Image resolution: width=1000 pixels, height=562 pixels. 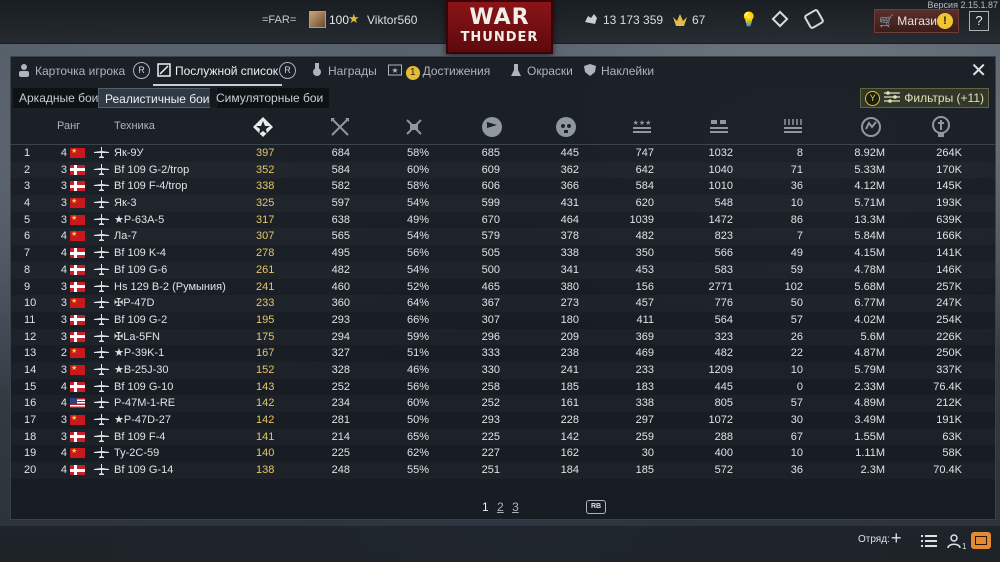 What do you see at coordinates (340, 127) in the screenshot?
I see `air-kills-icon` at bounding box center [340, 127].